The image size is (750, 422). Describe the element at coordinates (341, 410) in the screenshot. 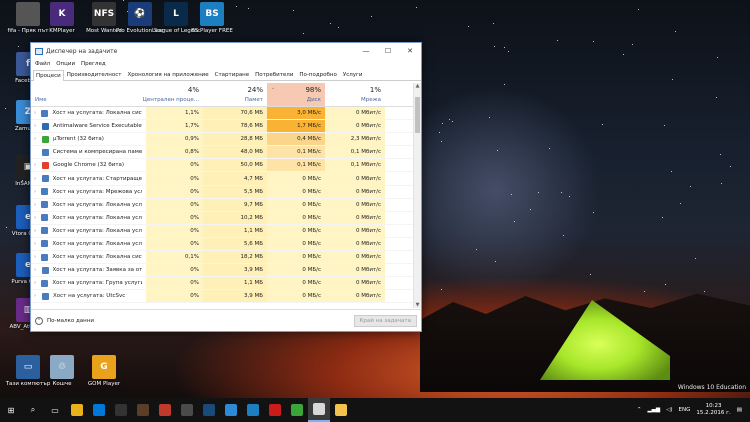

I see `taskbar-folder-icon` at that location.